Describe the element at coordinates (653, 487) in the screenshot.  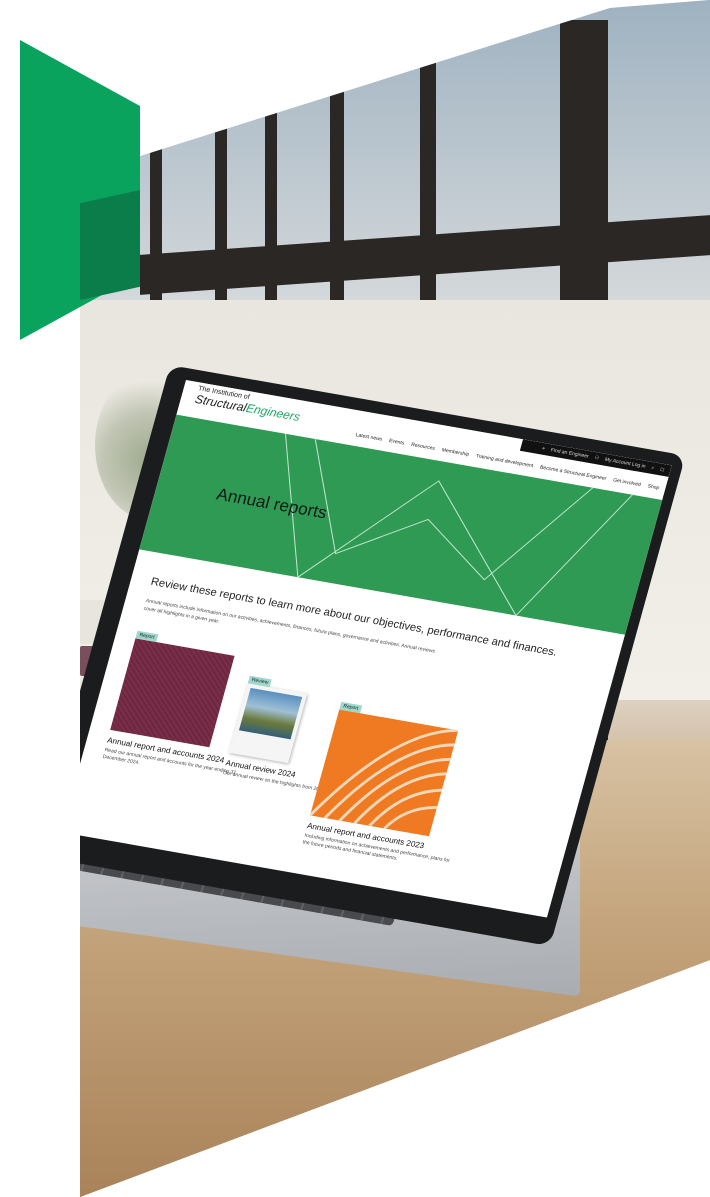
I see `nav-item-shop: Shop` at that location.